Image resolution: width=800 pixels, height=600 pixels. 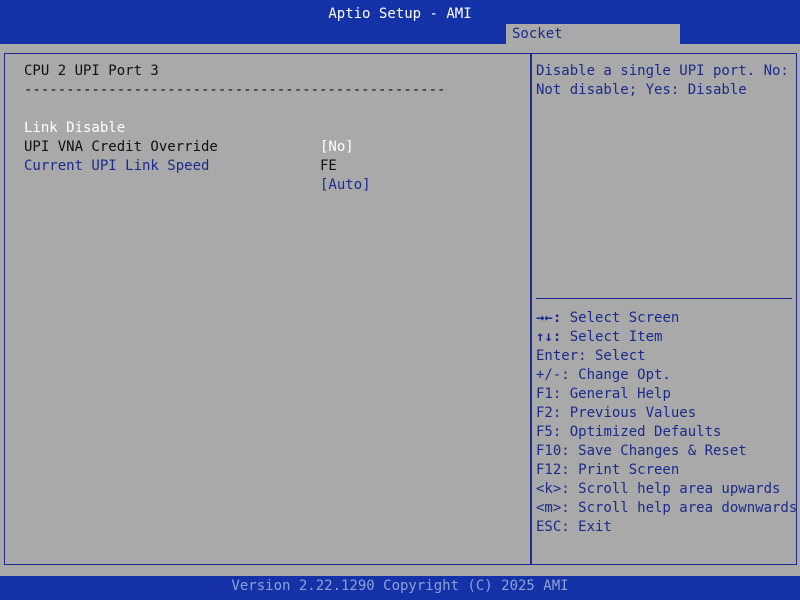 I want to click on key-general-help-key: F1:, so click(x=549, y=394).